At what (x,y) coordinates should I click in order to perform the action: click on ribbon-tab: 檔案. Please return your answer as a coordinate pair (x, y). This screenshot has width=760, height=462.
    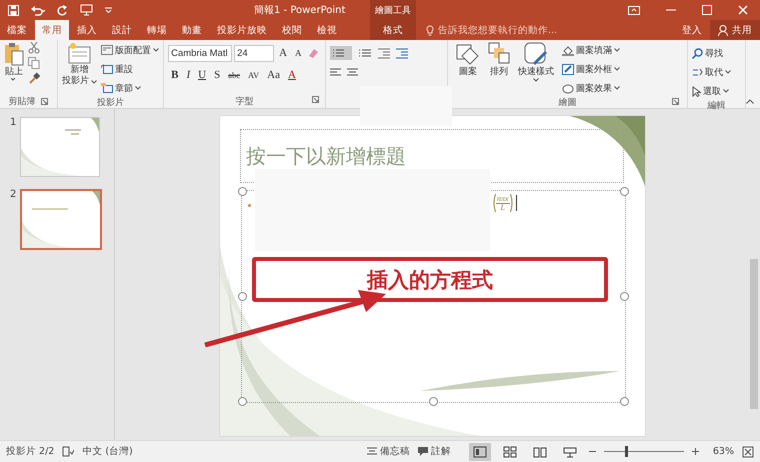
    Looking at the image, I should click on (17, 30).